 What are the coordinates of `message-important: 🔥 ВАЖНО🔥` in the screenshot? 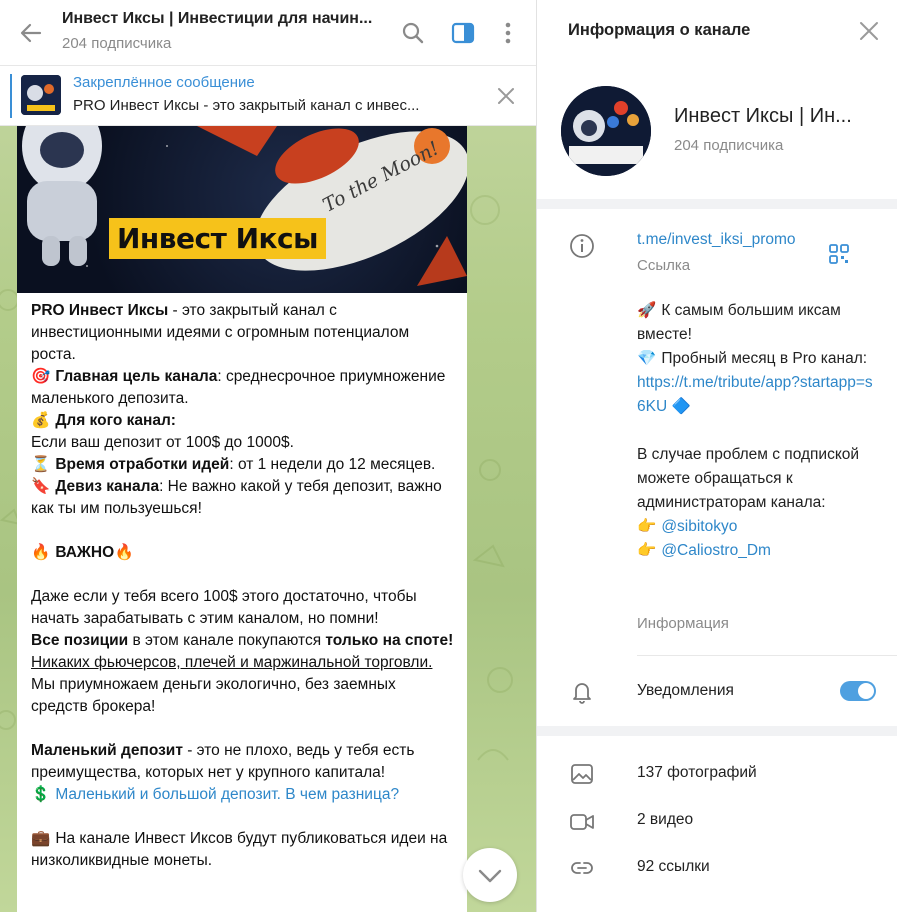 It's located at (243, 553).